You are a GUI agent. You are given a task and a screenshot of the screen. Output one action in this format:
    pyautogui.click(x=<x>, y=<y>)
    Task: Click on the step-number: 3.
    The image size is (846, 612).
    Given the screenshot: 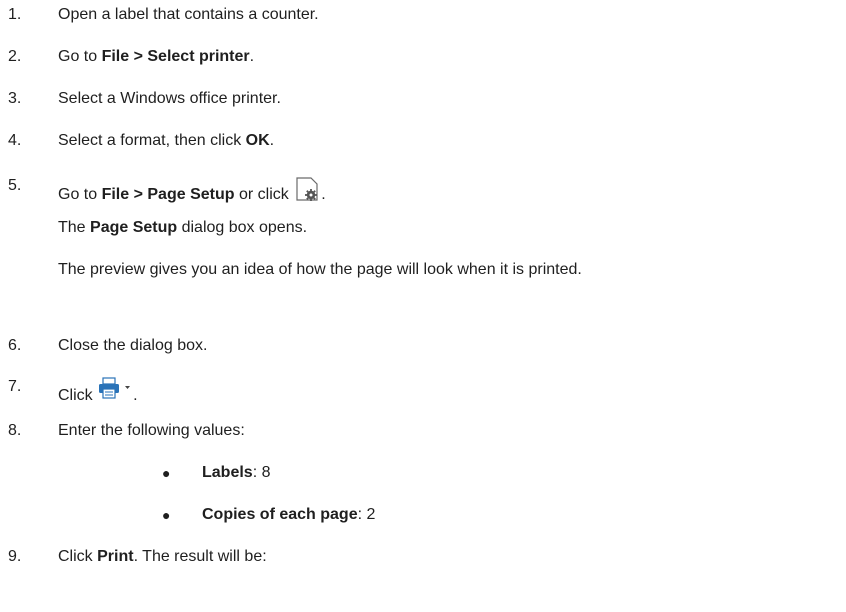 What is the action you would take?
    pyautogui.click(x=15, y=98)
    